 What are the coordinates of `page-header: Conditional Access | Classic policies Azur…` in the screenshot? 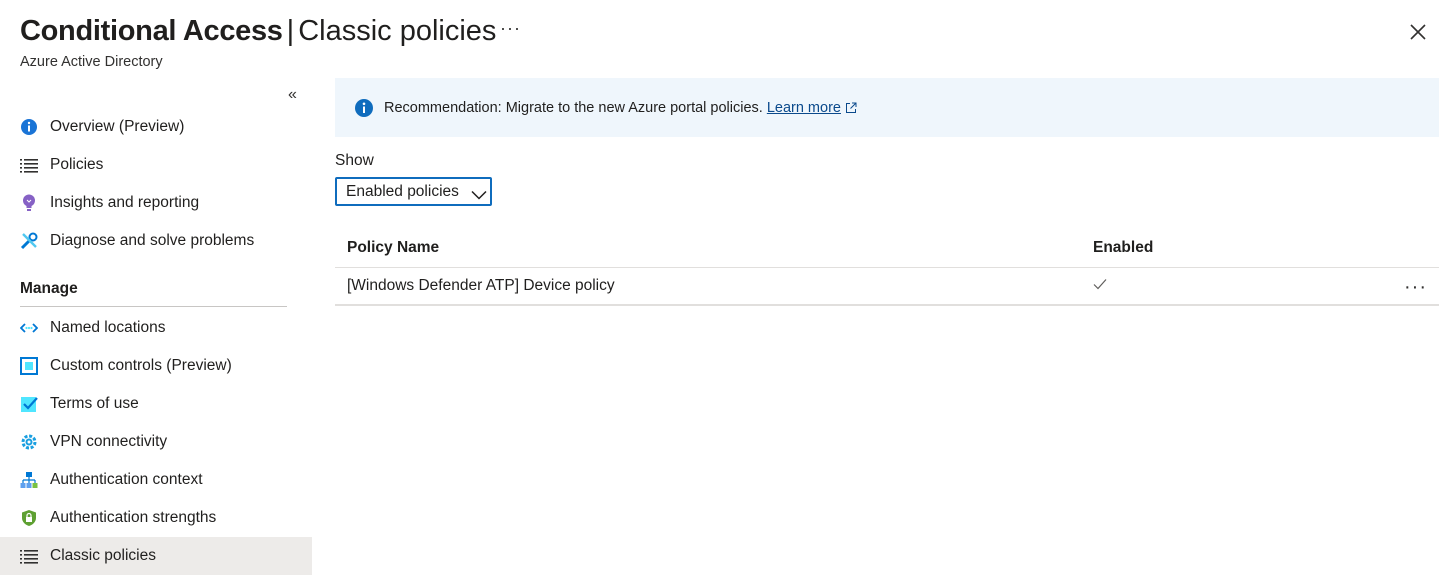 It's located at (258, 42).